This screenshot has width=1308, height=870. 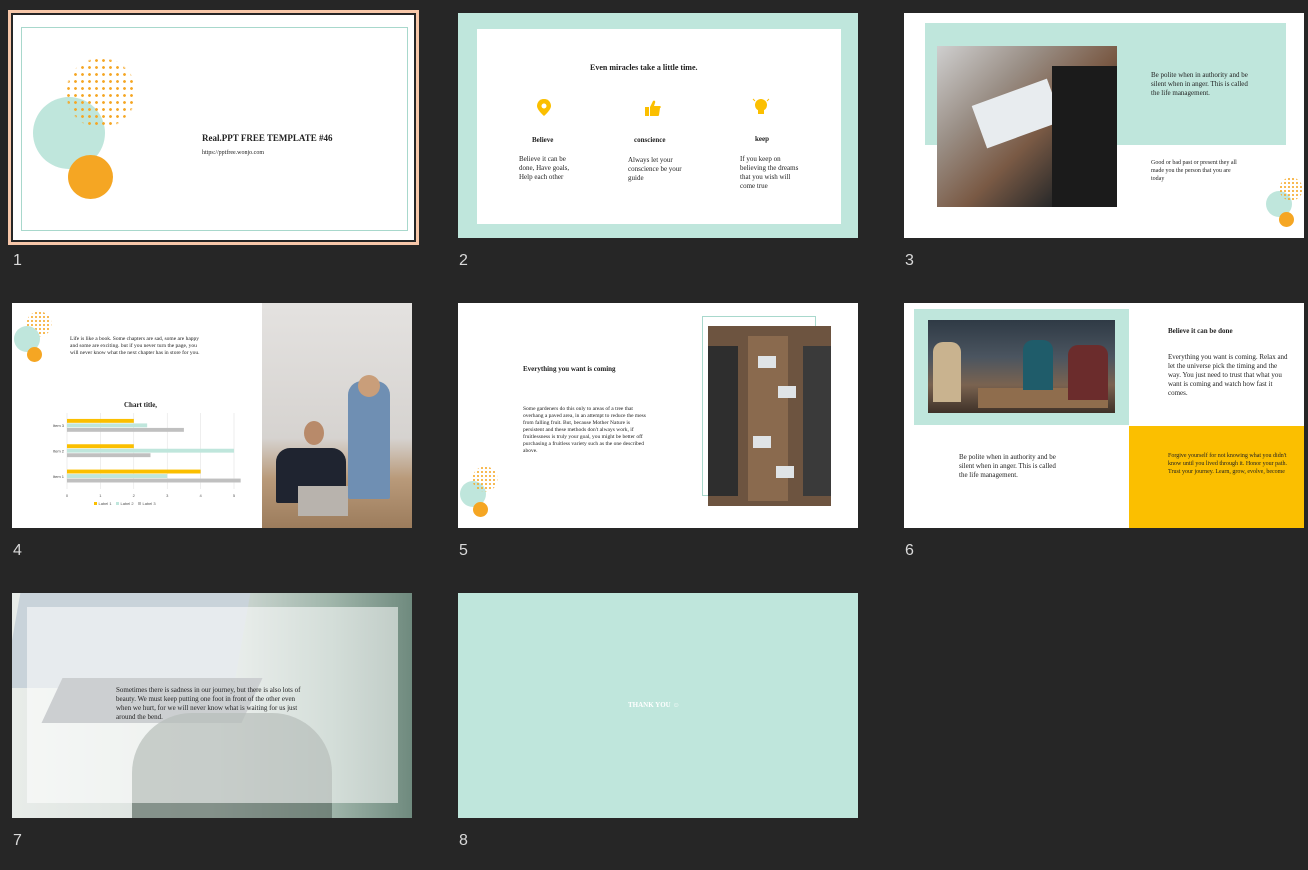 I want to click on slide2-card, so click(x=659, y=126).